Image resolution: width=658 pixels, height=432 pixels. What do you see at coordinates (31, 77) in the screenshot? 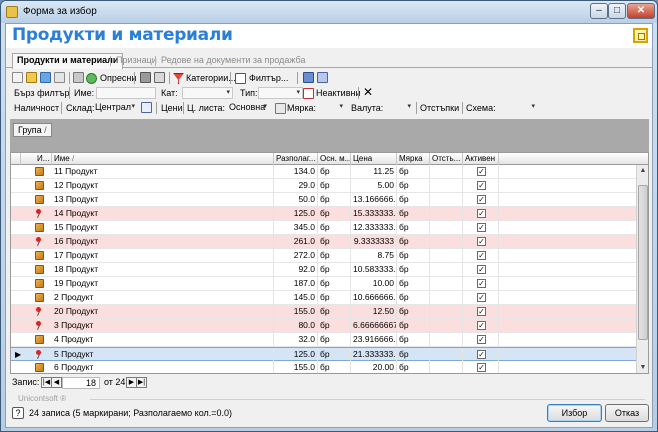
I see `open-folder-icon` at bounding box center [31, 77].